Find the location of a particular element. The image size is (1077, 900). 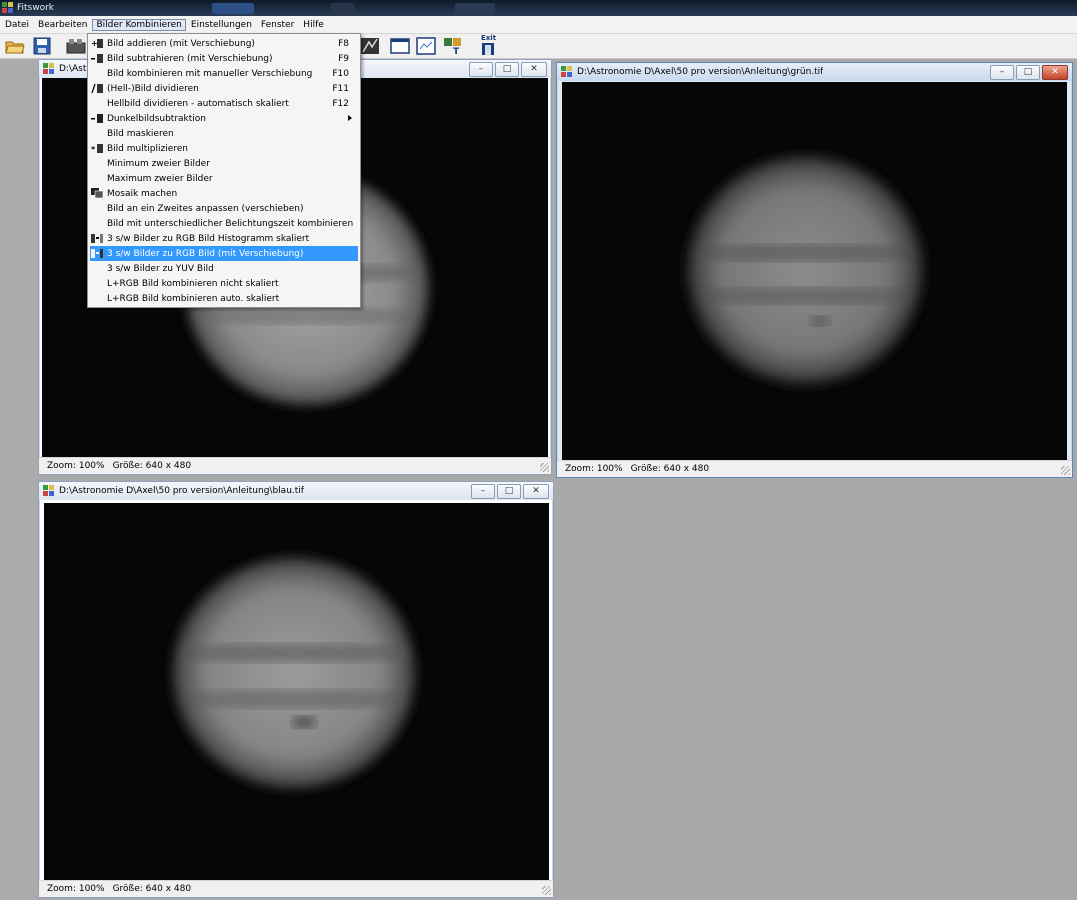

menu-item-maximum: Maximum zweier Bilder is located at coordinates (224, 178).